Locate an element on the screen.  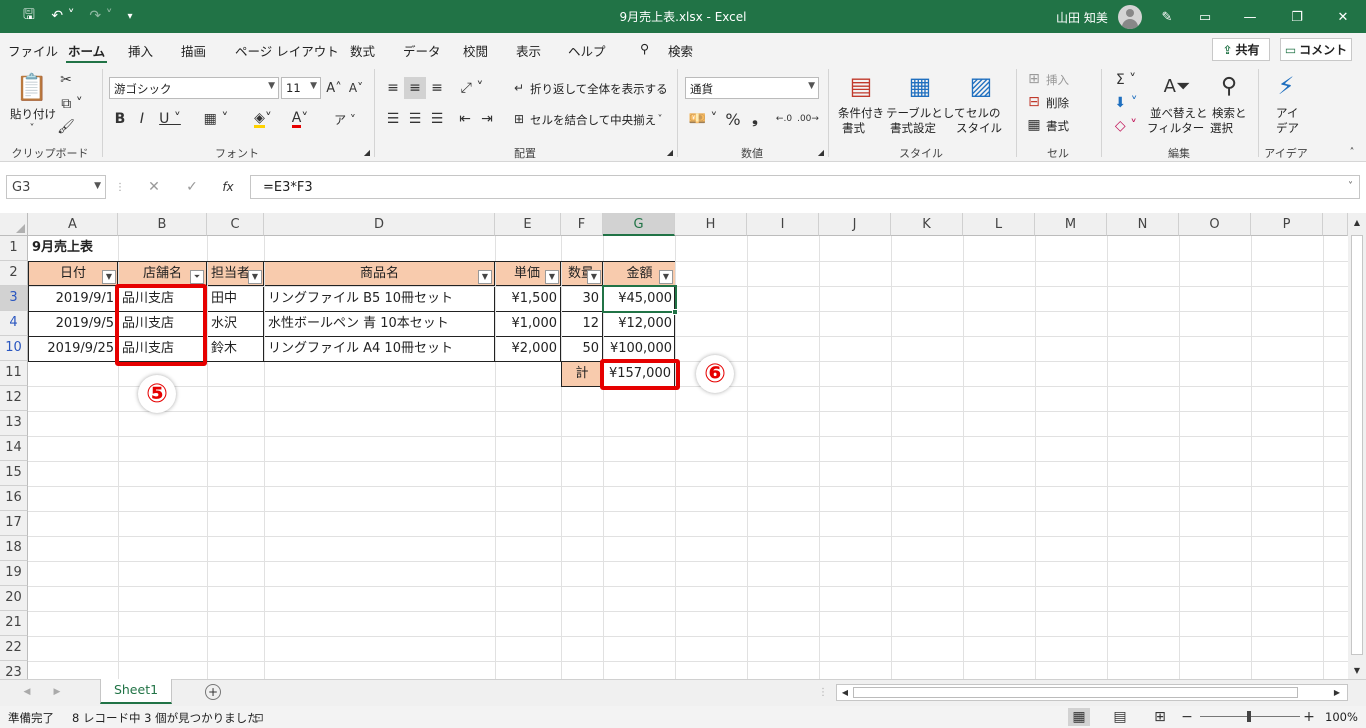
row-header: 12 is located at coordinates (14, 398).